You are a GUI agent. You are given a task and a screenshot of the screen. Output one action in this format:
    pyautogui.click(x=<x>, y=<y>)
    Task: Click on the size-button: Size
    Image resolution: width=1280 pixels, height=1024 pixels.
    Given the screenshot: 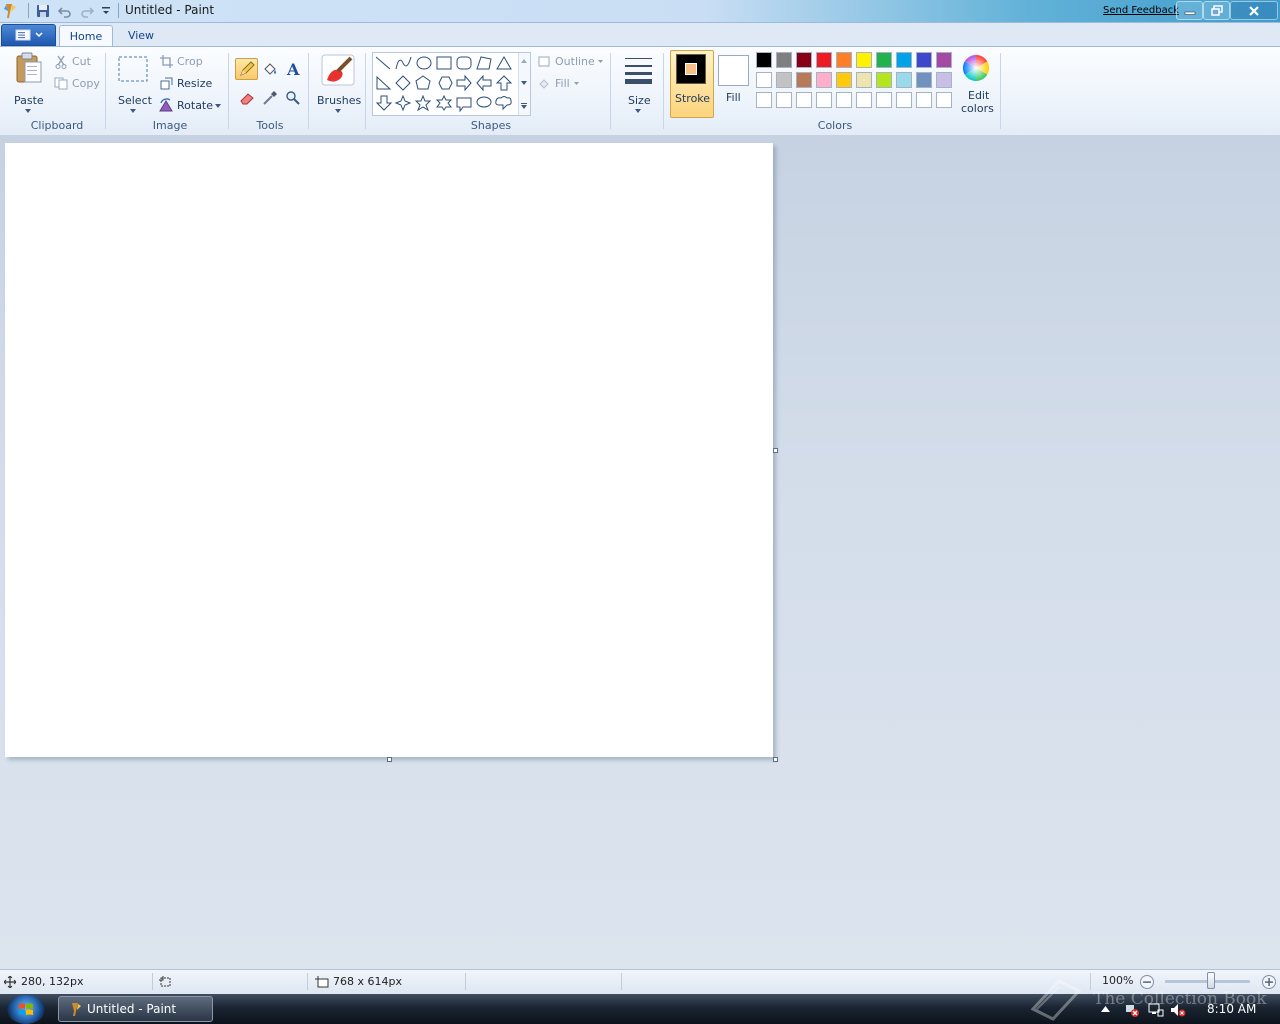 What is the action you would take?
    pyautogui.click(x=638, y=83)
    